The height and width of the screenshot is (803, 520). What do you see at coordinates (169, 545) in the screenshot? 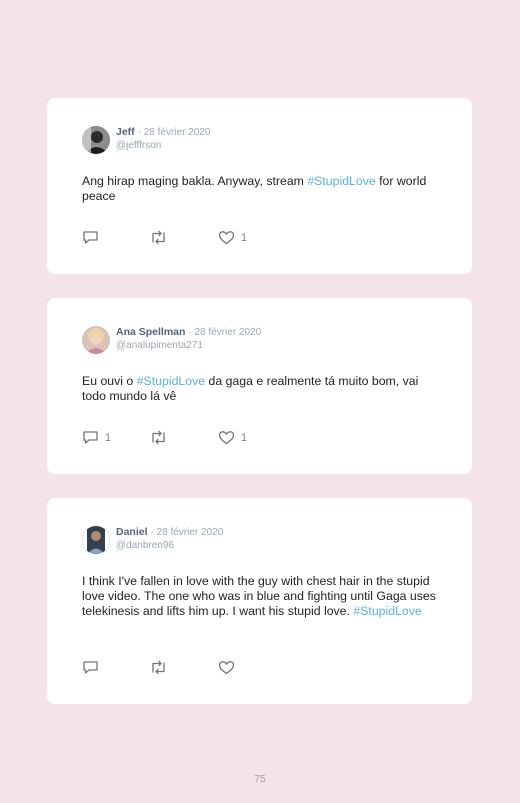
I see `user-handle: @danbren96` at bounding box center [169, 545].